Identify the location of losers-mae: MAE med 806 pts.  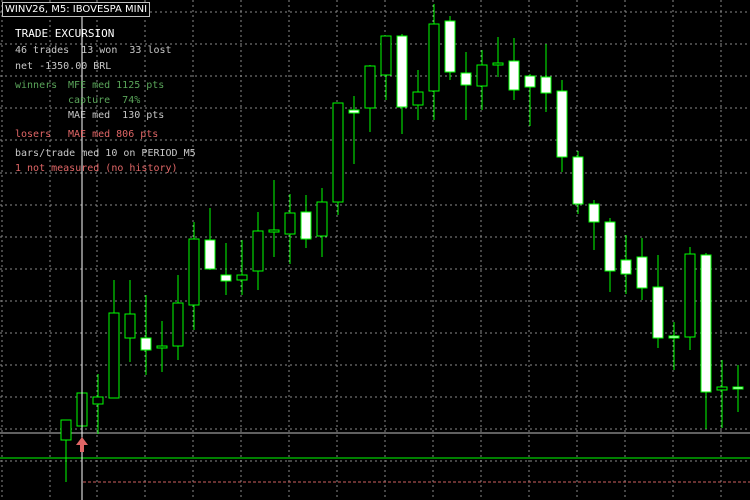
(113, 134).